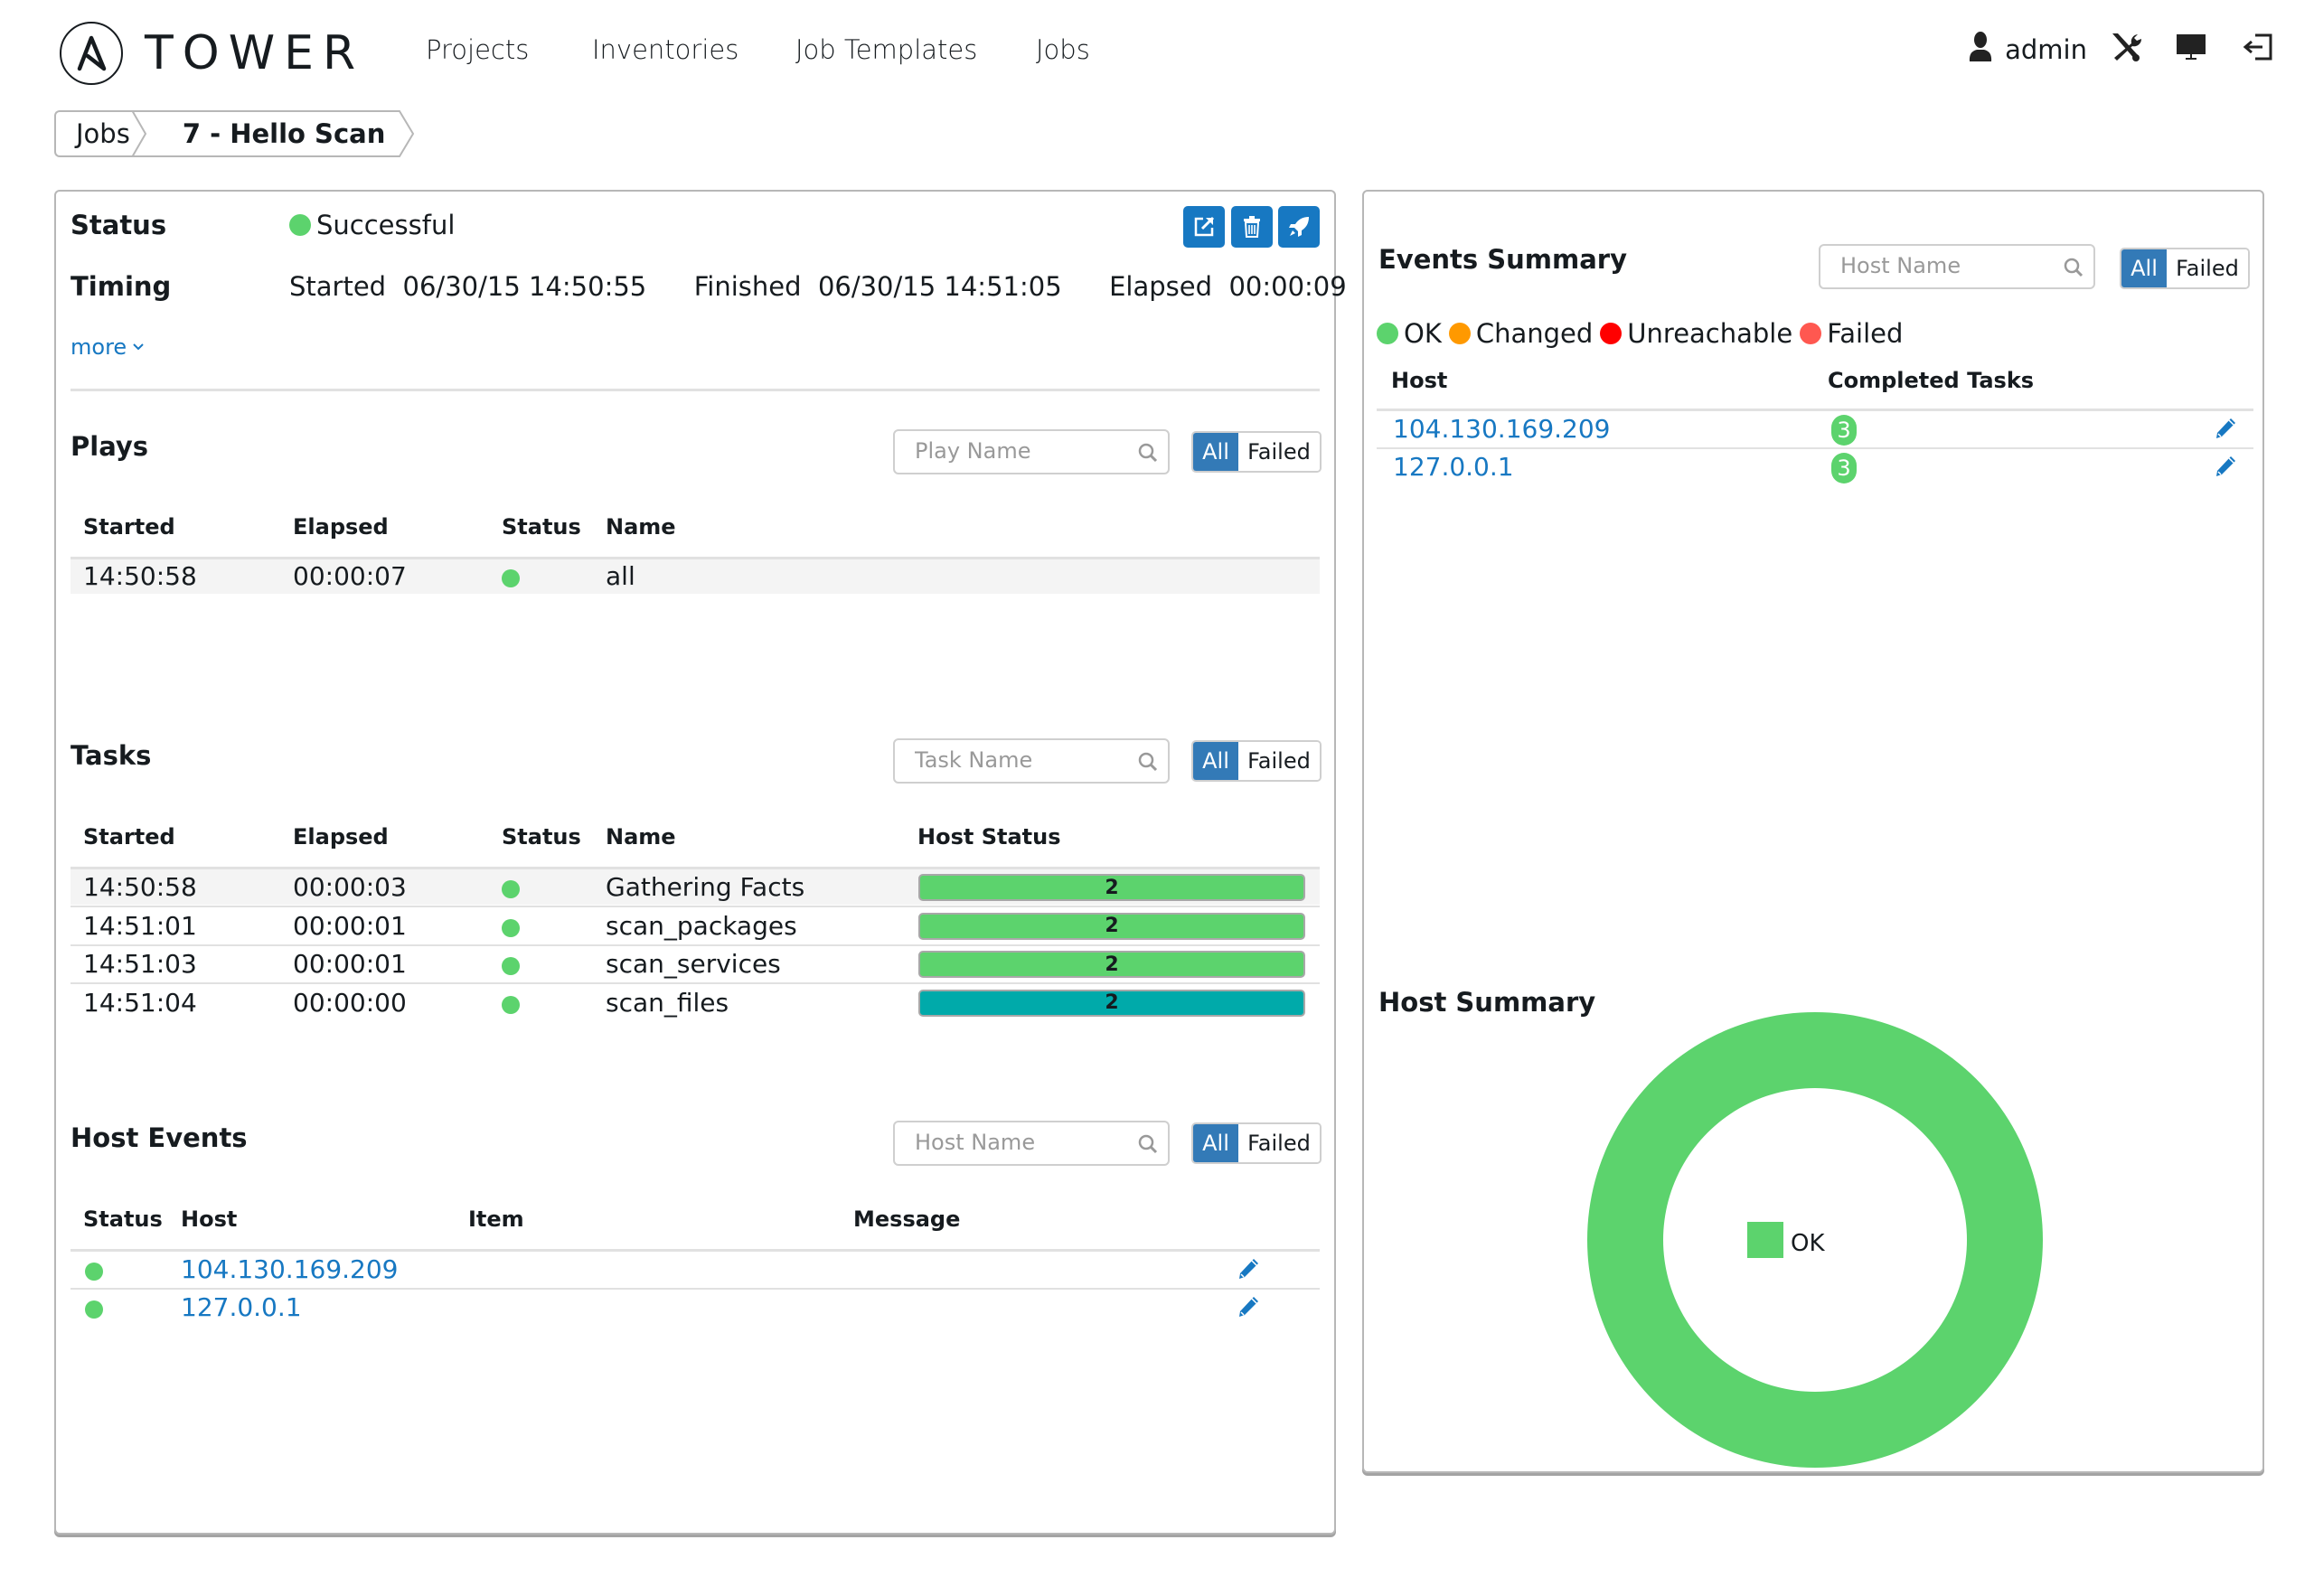 The height and width of the screenshot is (1596, 2314). Describe the element at coordinates (695, 1308) in the screenshot. I see `host-event-row: 127.0.0.1` at that location.